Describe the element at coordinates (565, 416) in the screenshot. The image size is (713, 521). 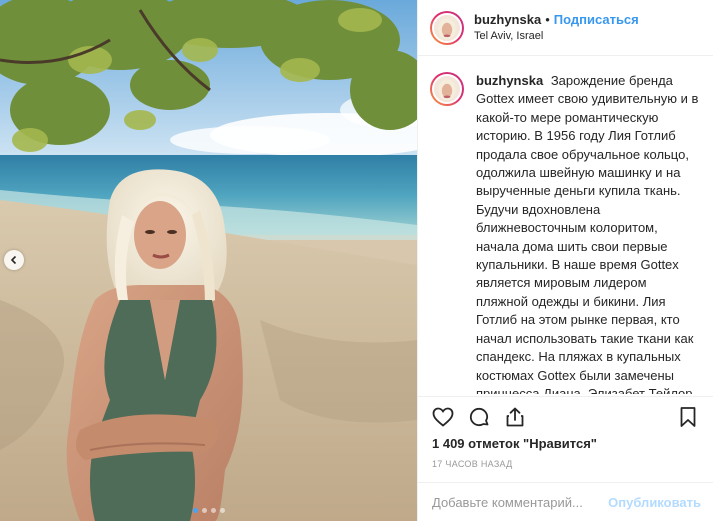
I see `action-bar` at that location.